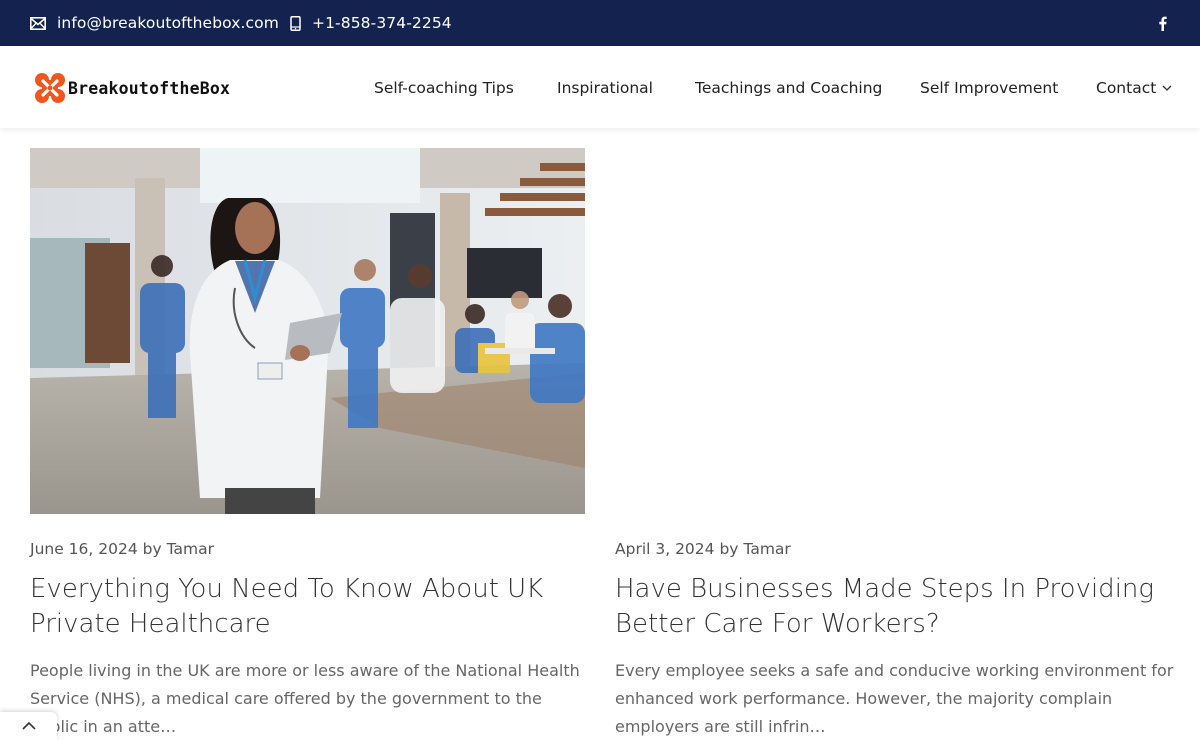 The height and width of the screenshot is (740, 1200). What do you see at coordinates (149, 88) in the screenshot?
I see `logo-text: BreakoutoftheBox` at bounding box center [149, 88].